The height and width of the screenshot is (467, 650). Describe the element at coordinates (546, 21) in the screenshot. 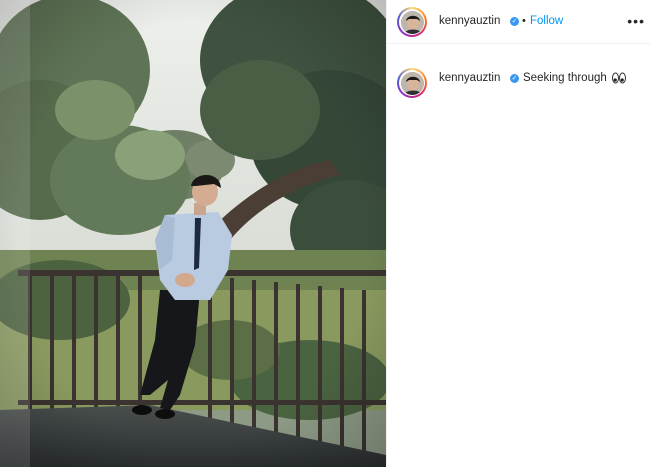

I see `follow-button: Follow` at that location.